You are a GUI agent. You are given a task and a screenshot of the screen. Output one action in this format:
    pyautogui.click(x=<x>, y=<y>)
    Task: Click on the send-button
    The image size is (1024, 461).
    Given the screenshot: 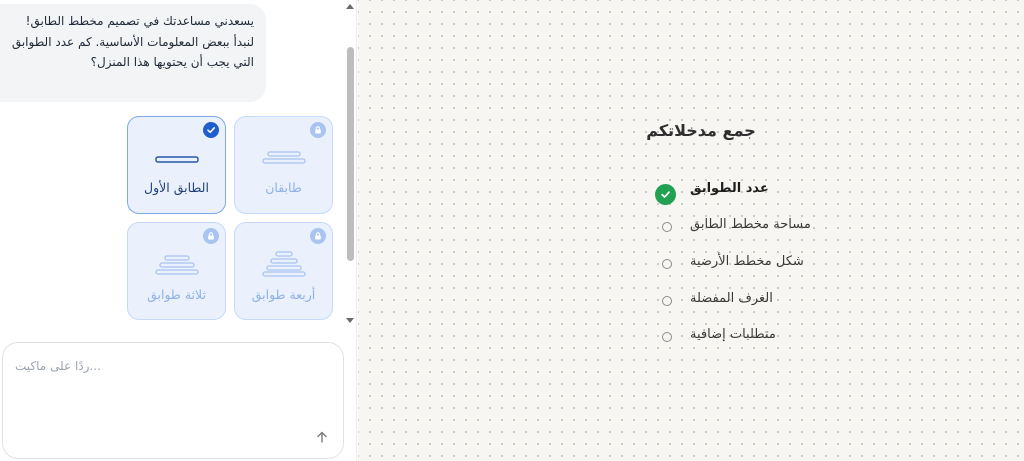 What is the action you would take?
    pyautogui.click(x=322, y=437)
    